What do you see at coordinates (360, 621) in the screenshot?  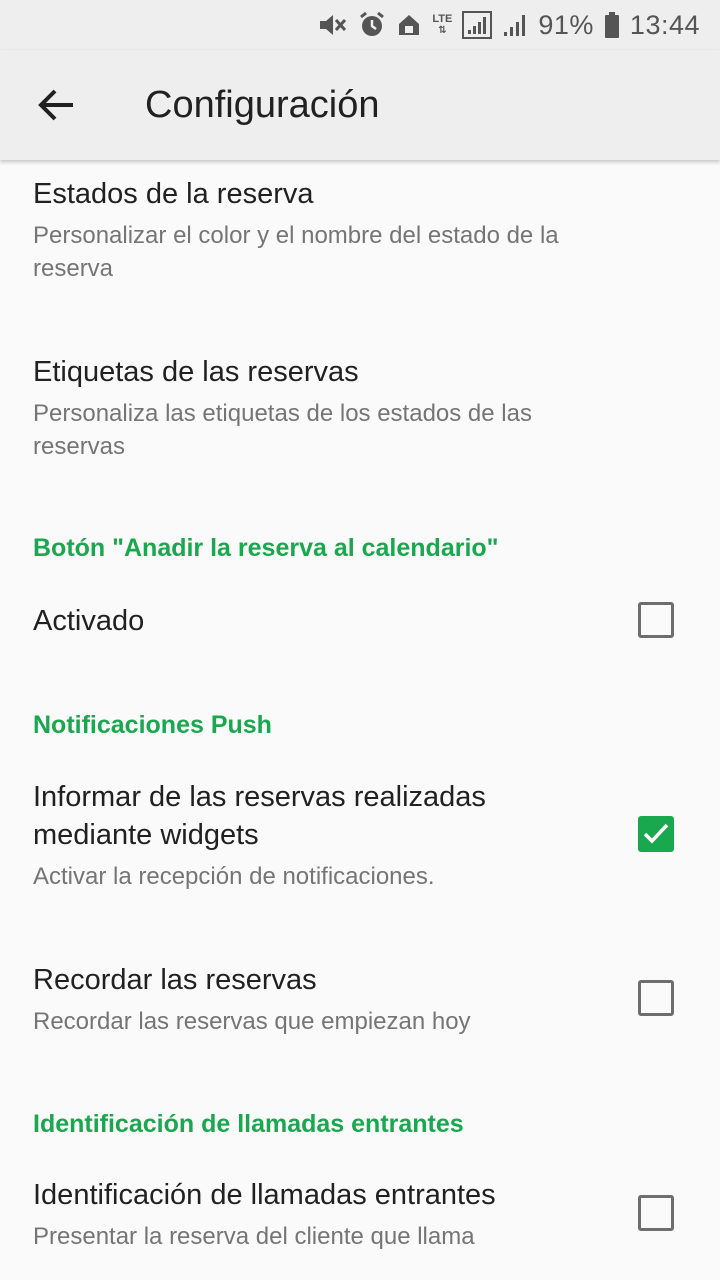 I see `pref-activado: Activado` at bounding box center [360, 621].